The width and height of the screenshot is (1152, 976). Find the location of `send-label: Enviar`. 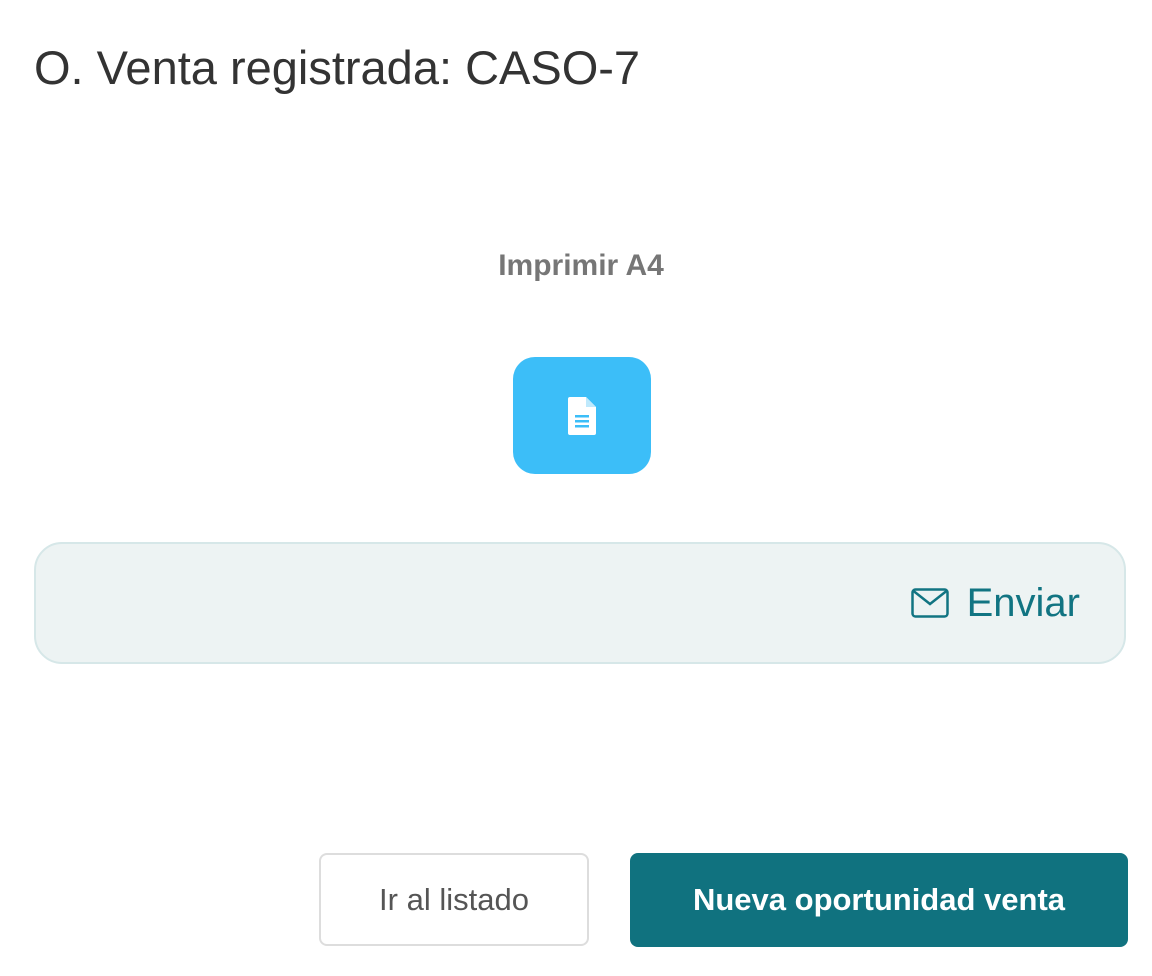

send-label: Enviar is located at coordinates (1023, 603).